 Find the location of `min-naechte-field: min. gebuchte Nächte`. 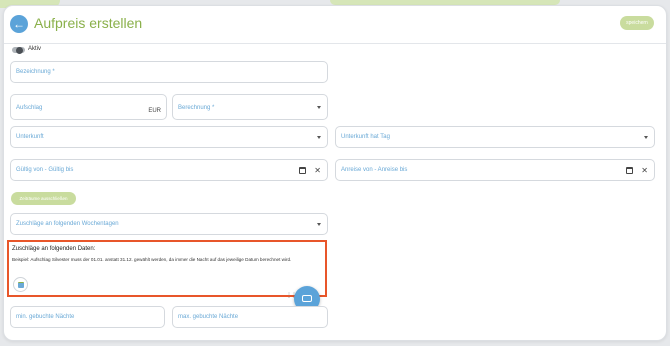

min-naechte-field: min. gebuchte Nächte is located at coordinates (87, 317).